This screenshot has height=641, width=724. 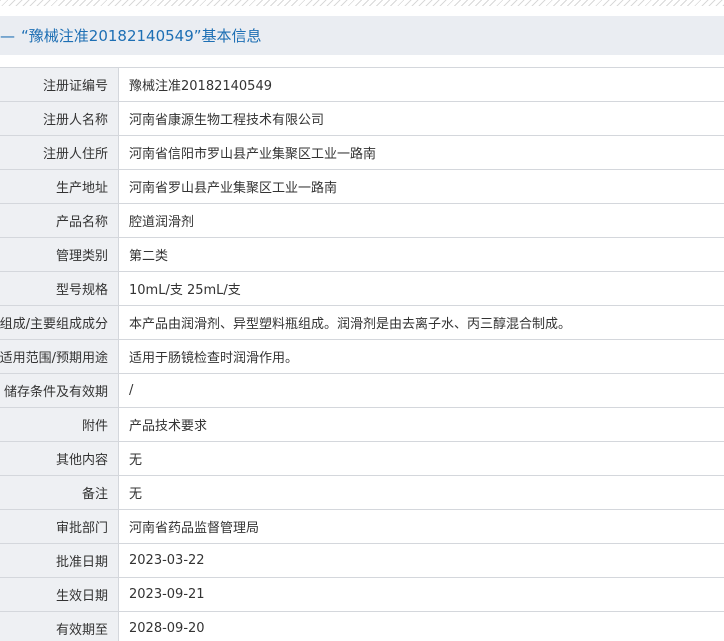 I want to click on row-label: 其他内容, so click(x=81, y=460).